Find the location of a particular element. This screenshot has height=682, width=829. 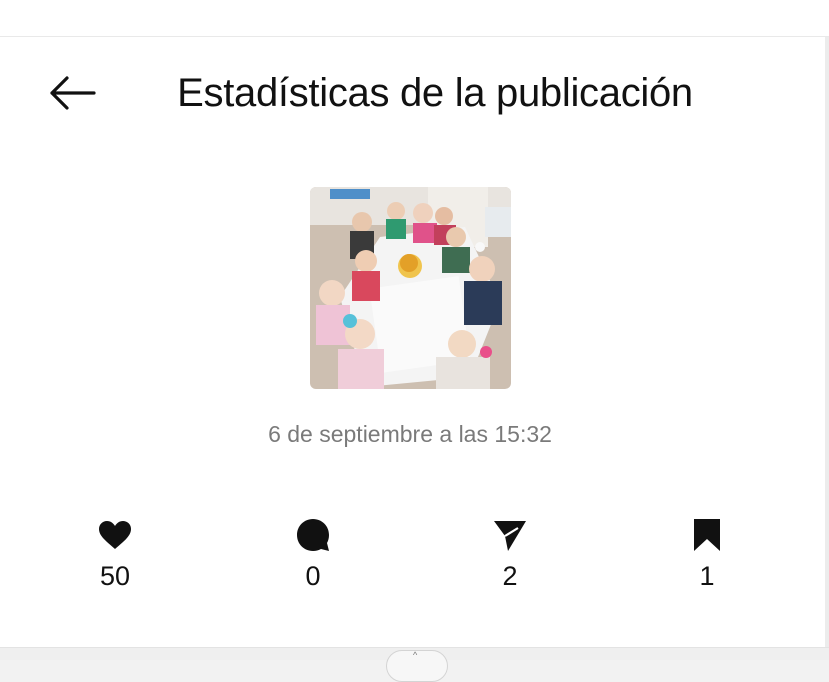

saves-count: 1 is located at coordinates (707, 576).